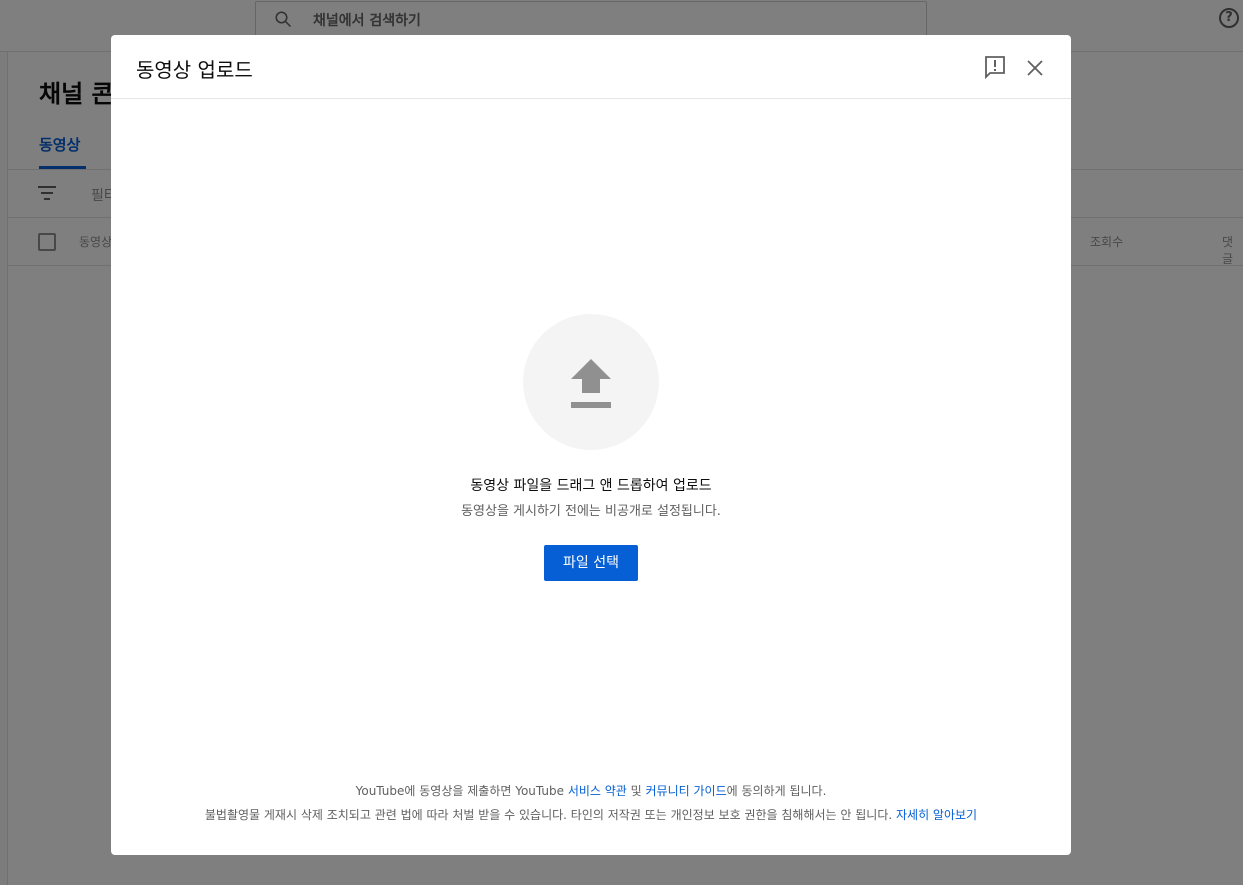 This screenshot has width=1243, height=885. I want to click on terms-notice-prefix: YouTube에 동영상을 제출하면 YouTube, so click(461, 791).